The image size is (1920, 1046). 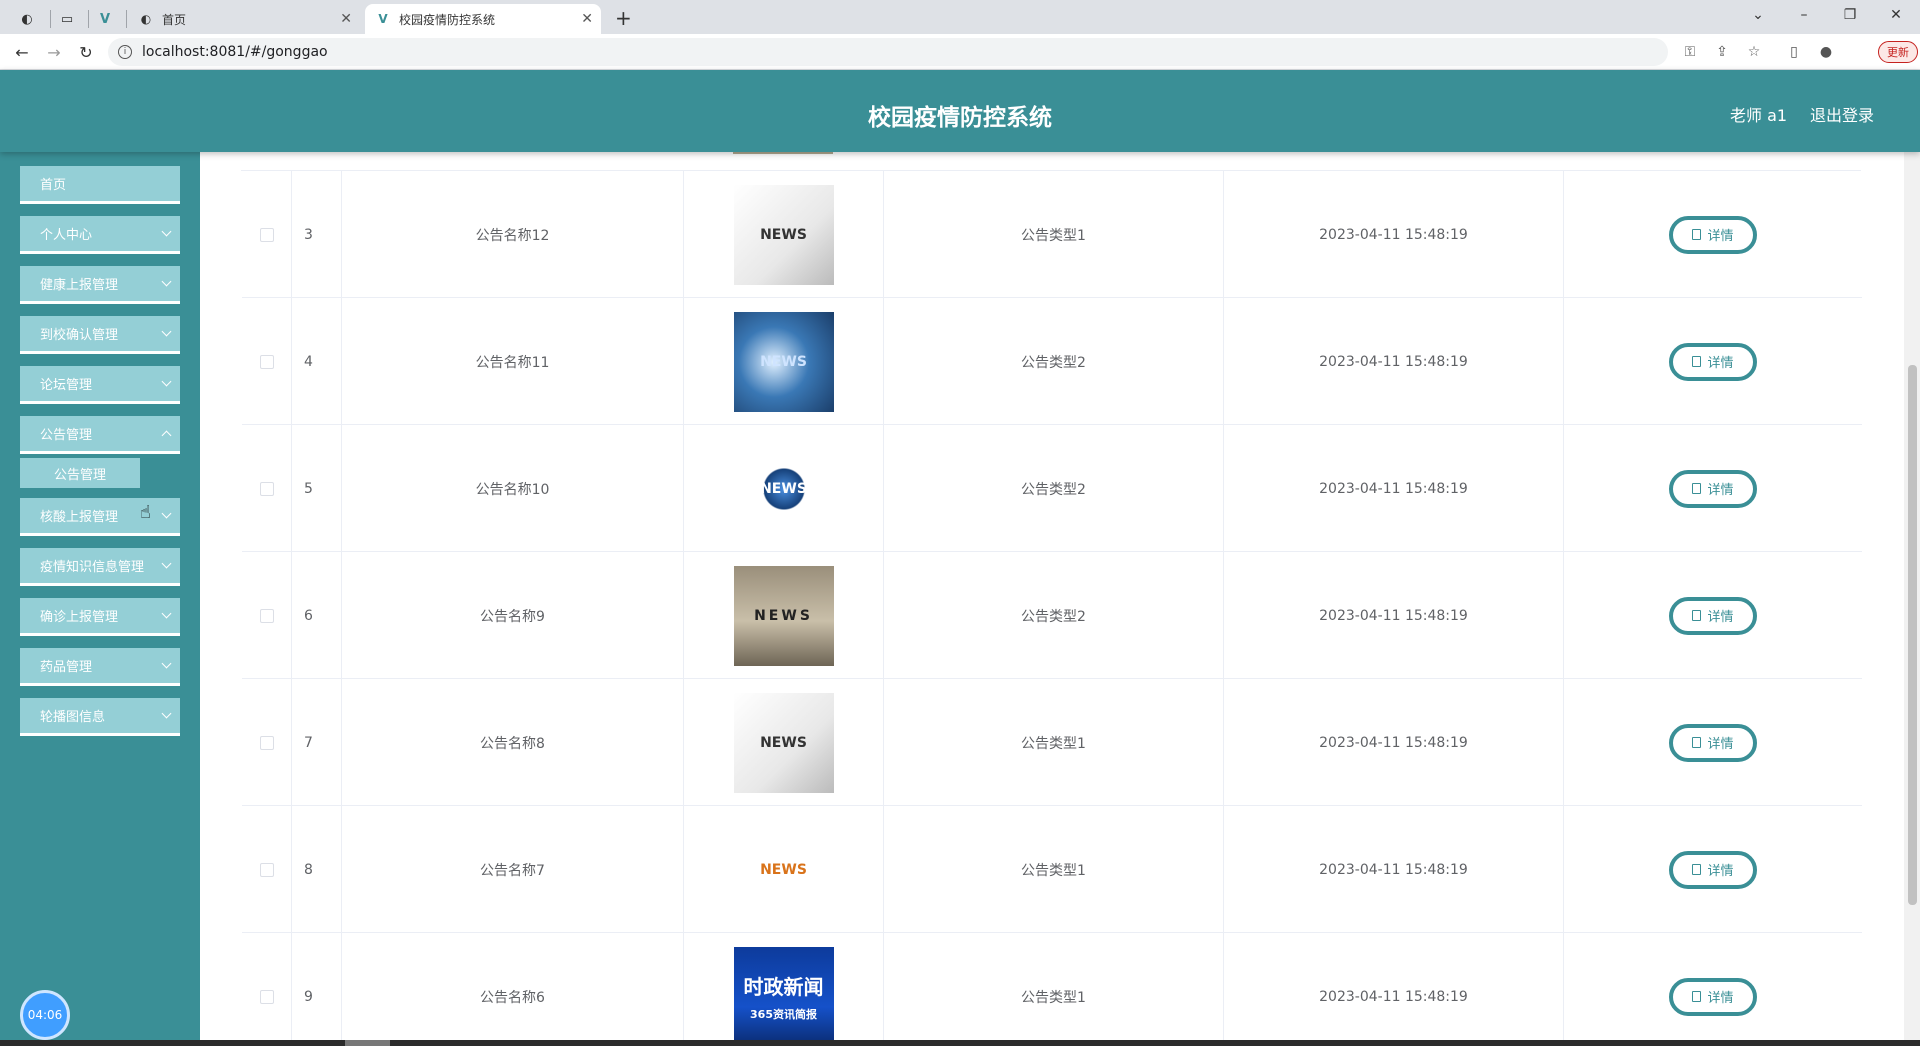 I want to click on reload-button: ↻, so click(x=86, y=52).